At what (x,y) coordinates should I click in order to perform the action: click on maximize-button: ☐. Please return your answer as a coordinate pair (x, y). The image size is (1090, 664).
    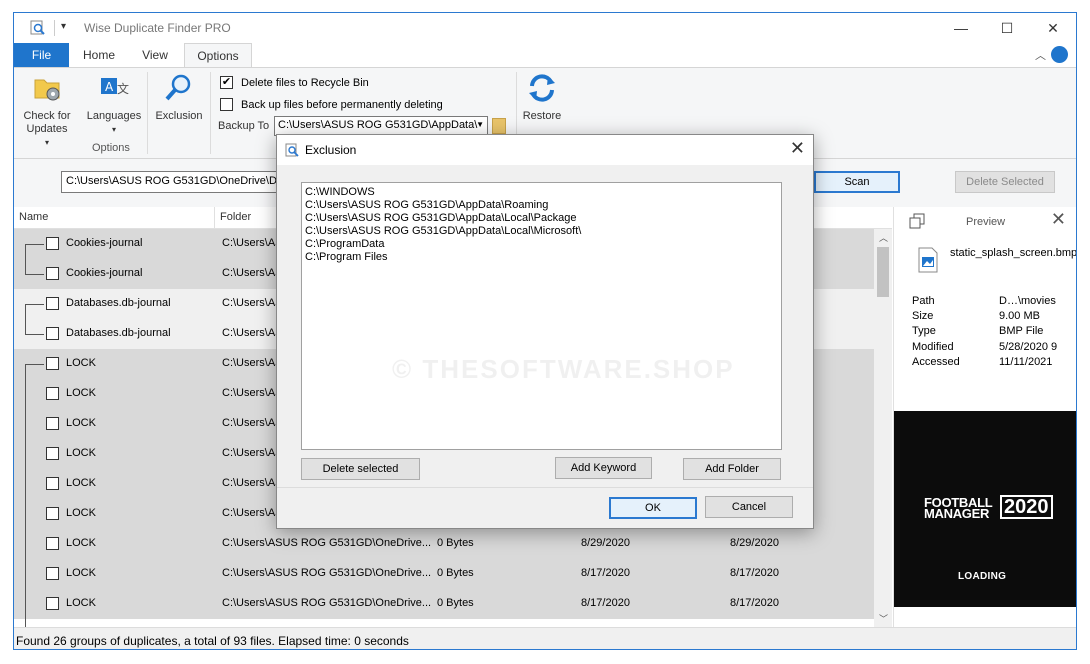
    Looking at the image, I should click on (1007, 28).